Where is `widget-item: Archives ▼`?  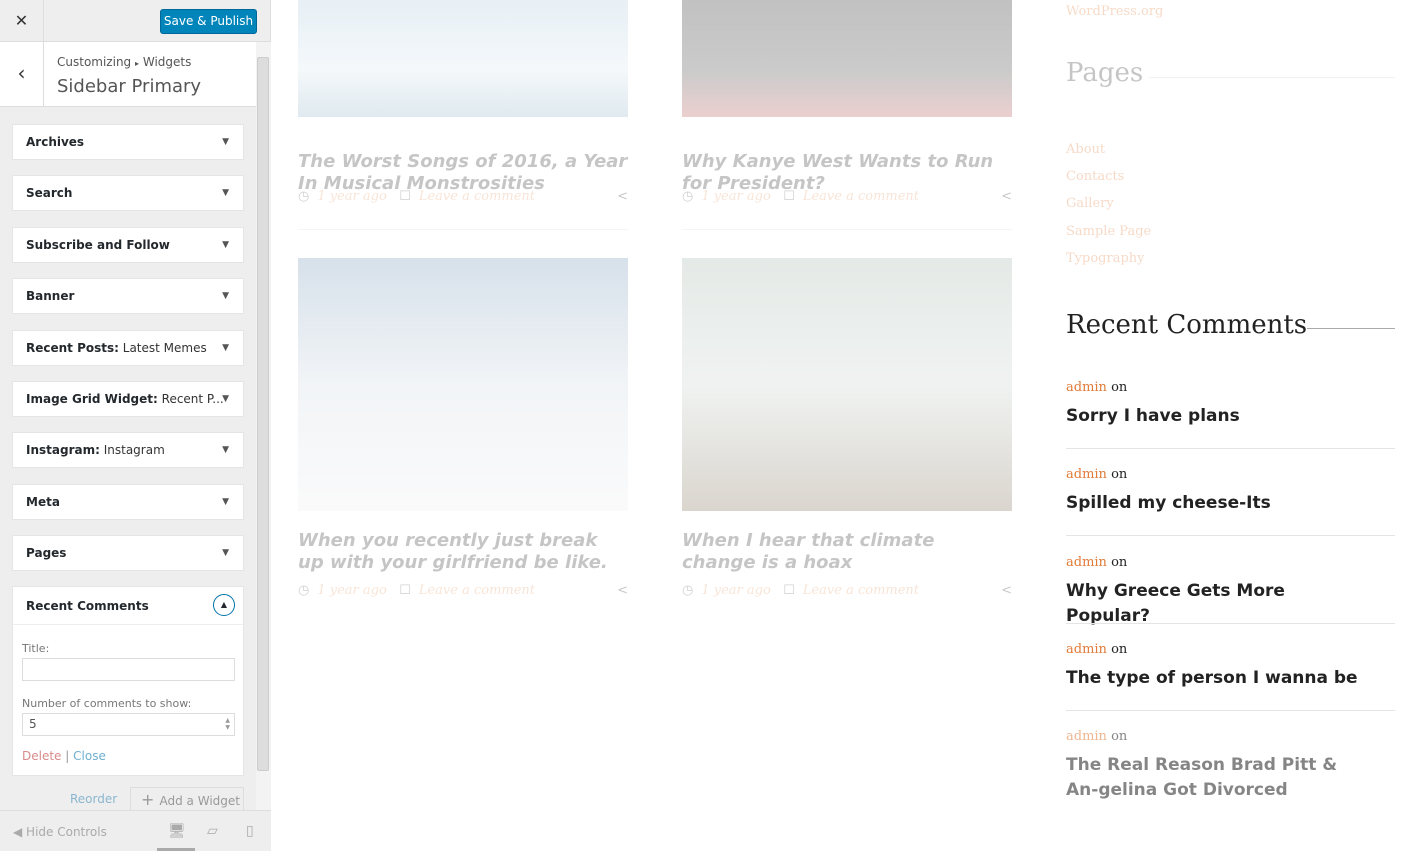
widget-item: Archives ▼ is located at coordinates (128, 142).